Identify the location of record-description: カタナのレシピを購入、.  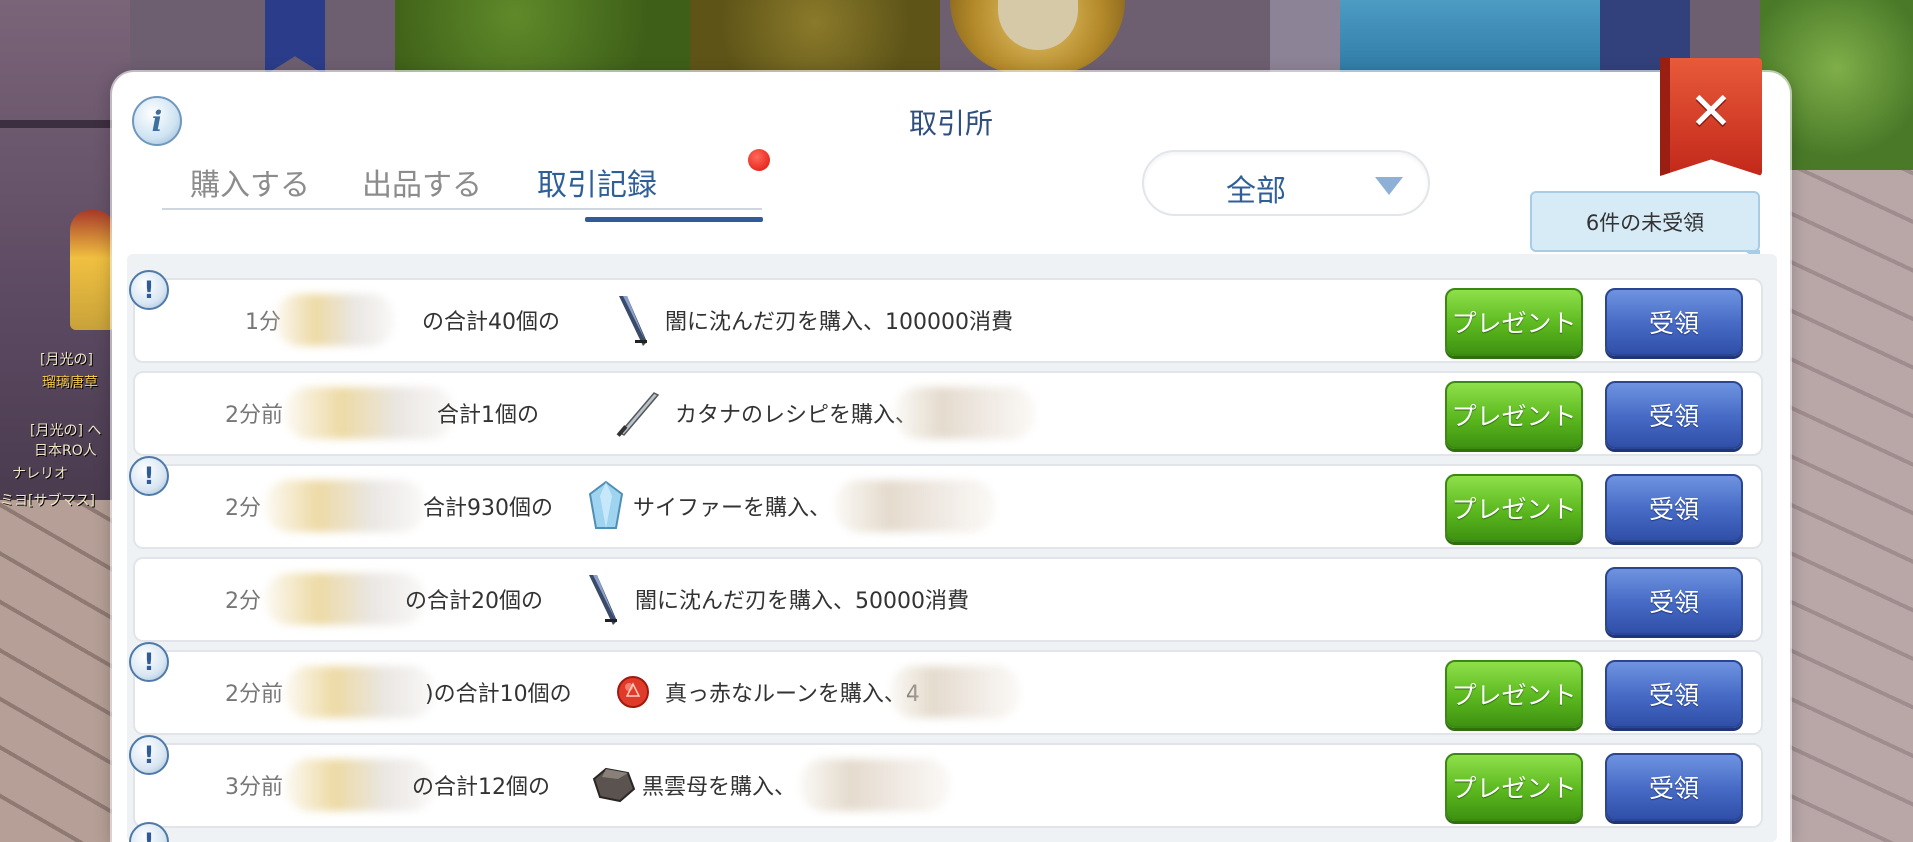
(796, 415).